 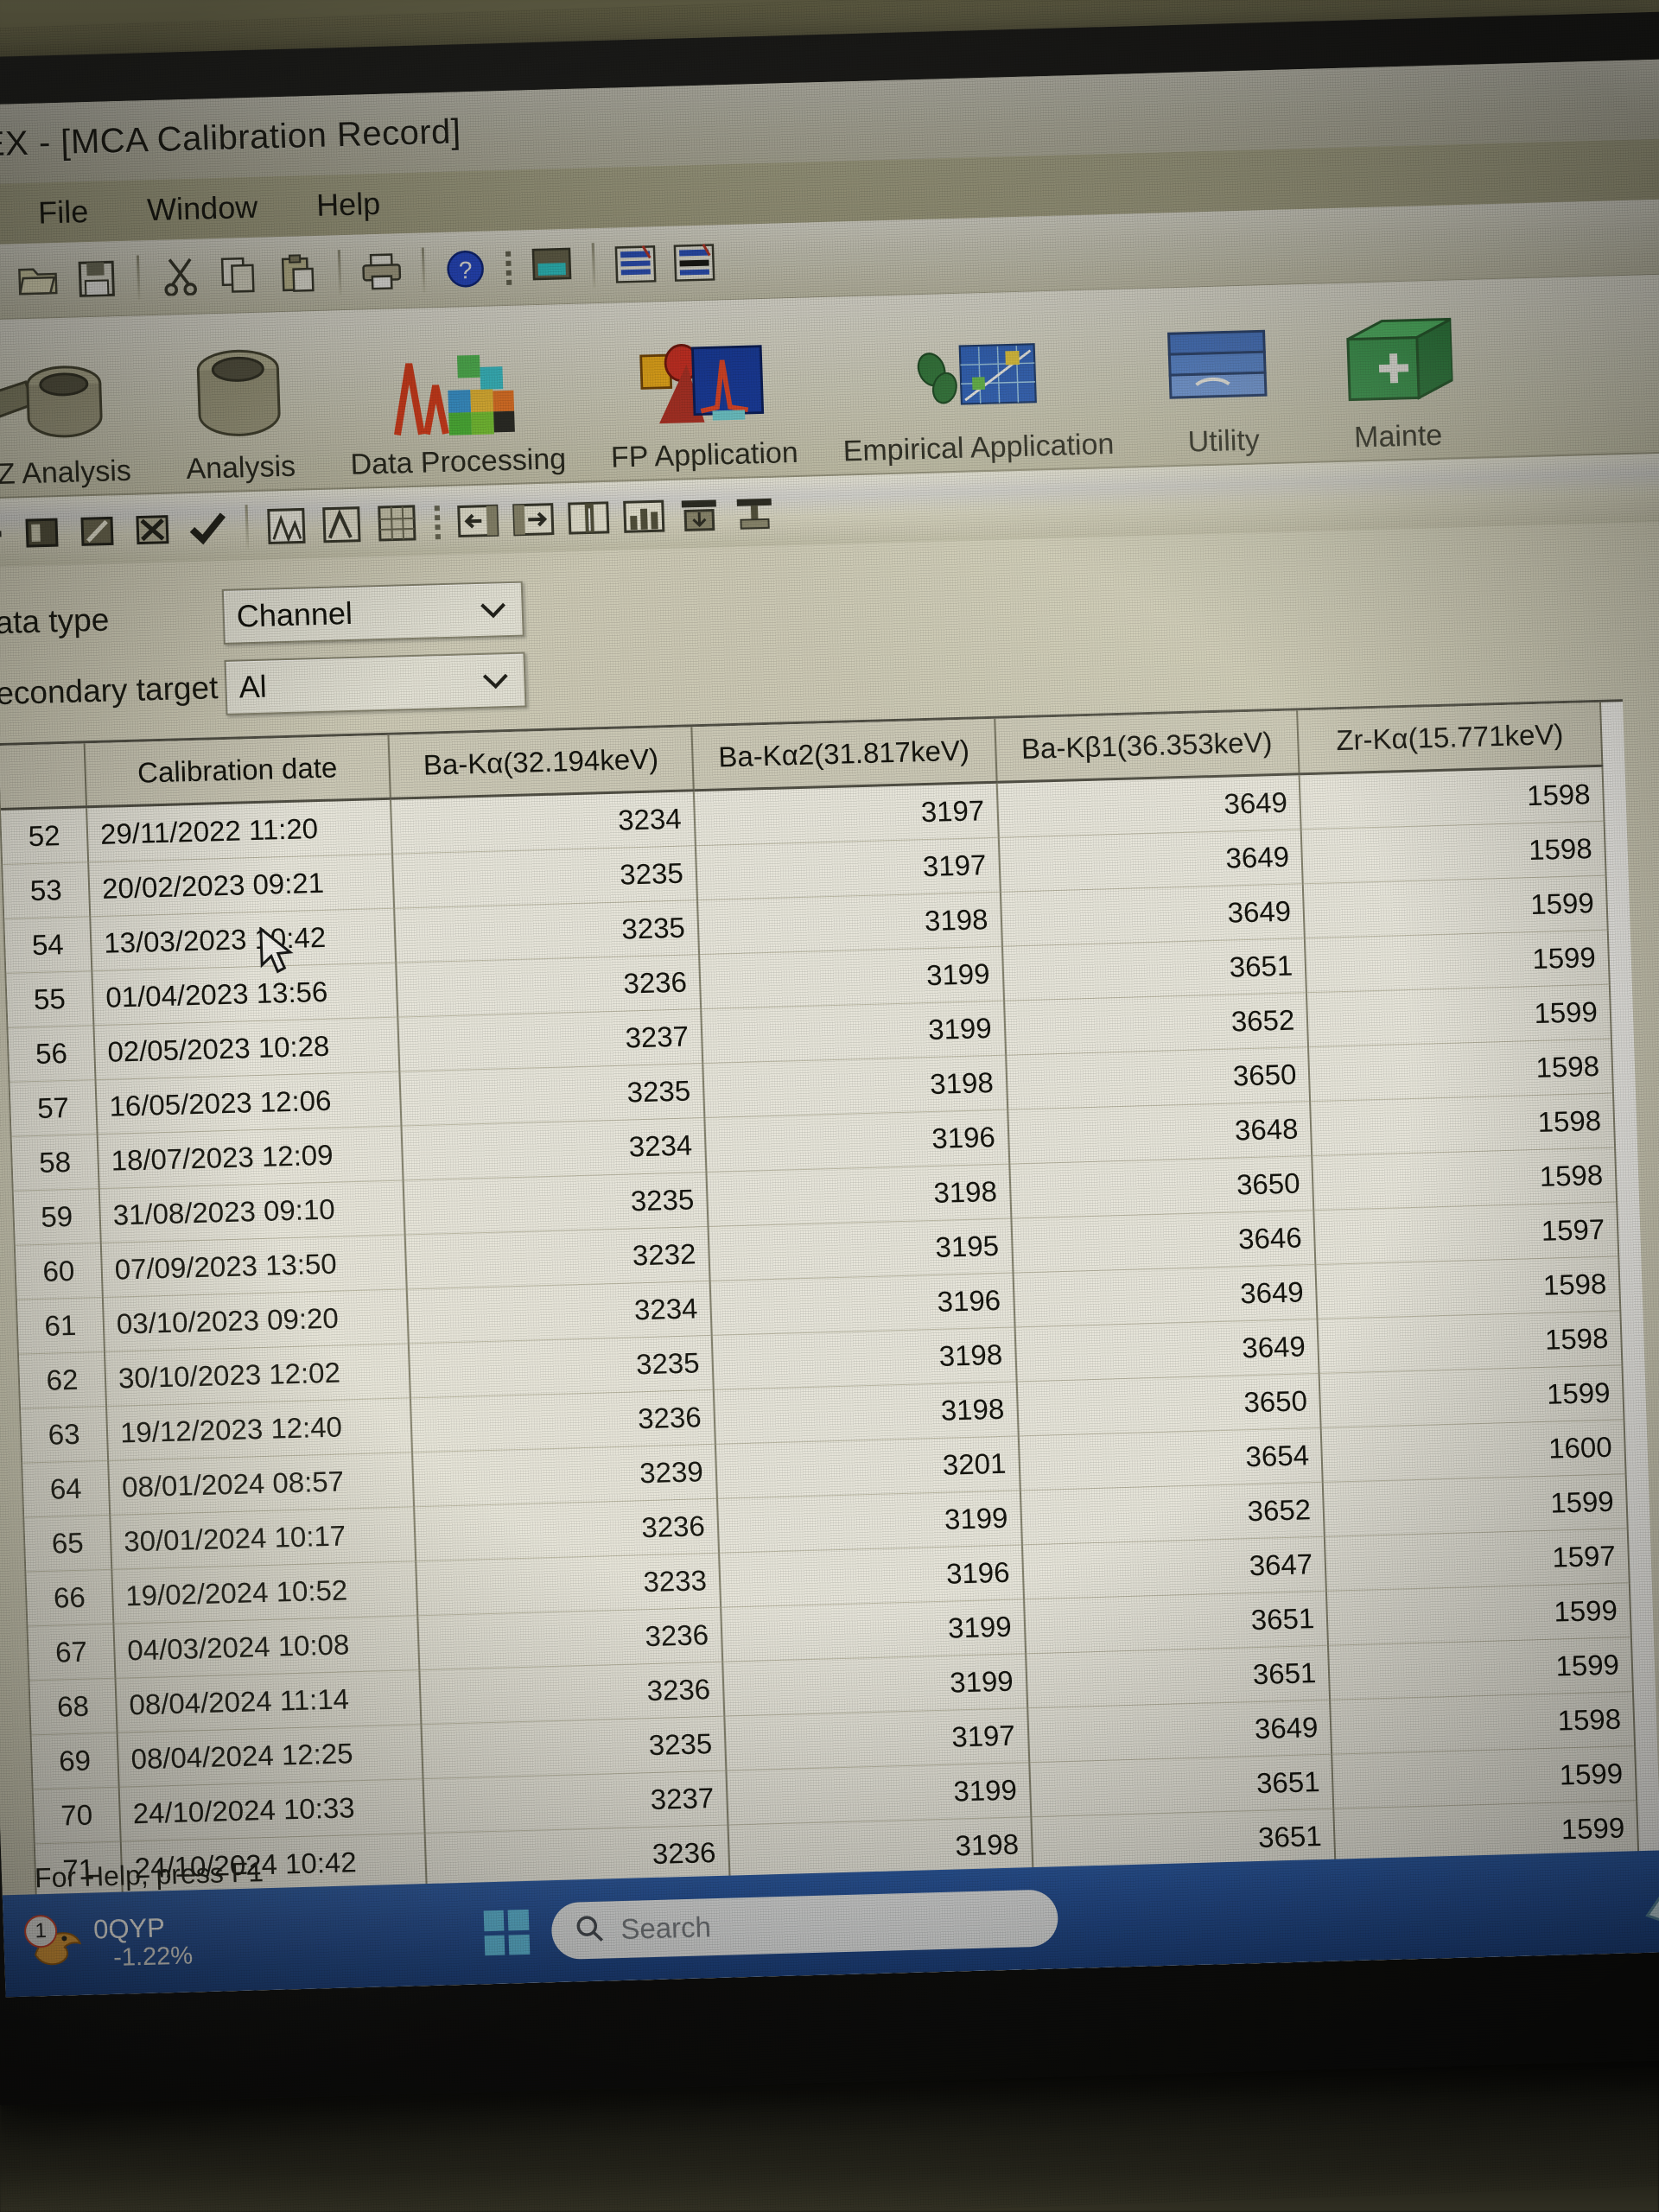 I want to click on toolbar-grip, so click(x=508, y=268).